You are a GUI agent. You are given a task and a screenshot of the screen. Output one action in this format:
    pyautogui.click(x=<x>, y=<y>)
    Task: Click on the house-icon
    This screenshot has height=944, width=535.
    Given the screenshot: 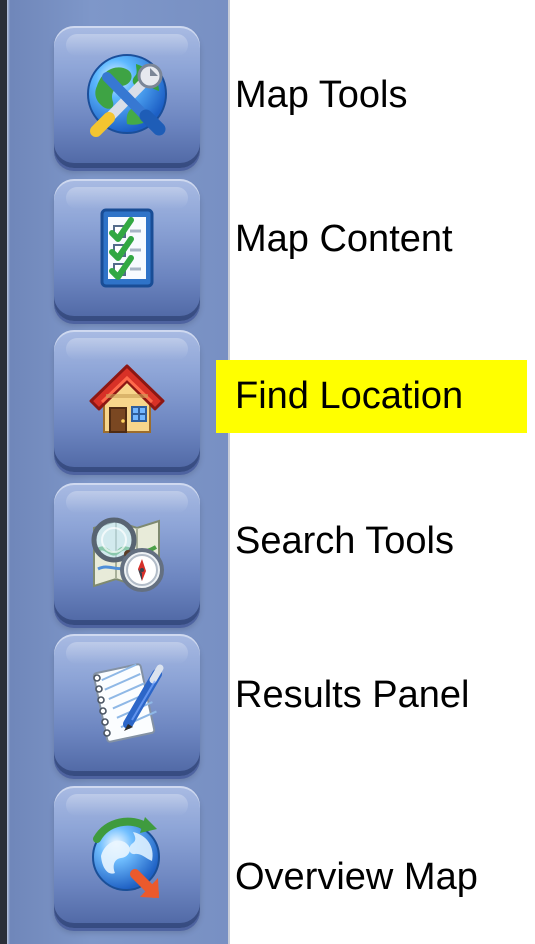 What is the action you would take?
    pyautogui.click(x=127, y=400)
    